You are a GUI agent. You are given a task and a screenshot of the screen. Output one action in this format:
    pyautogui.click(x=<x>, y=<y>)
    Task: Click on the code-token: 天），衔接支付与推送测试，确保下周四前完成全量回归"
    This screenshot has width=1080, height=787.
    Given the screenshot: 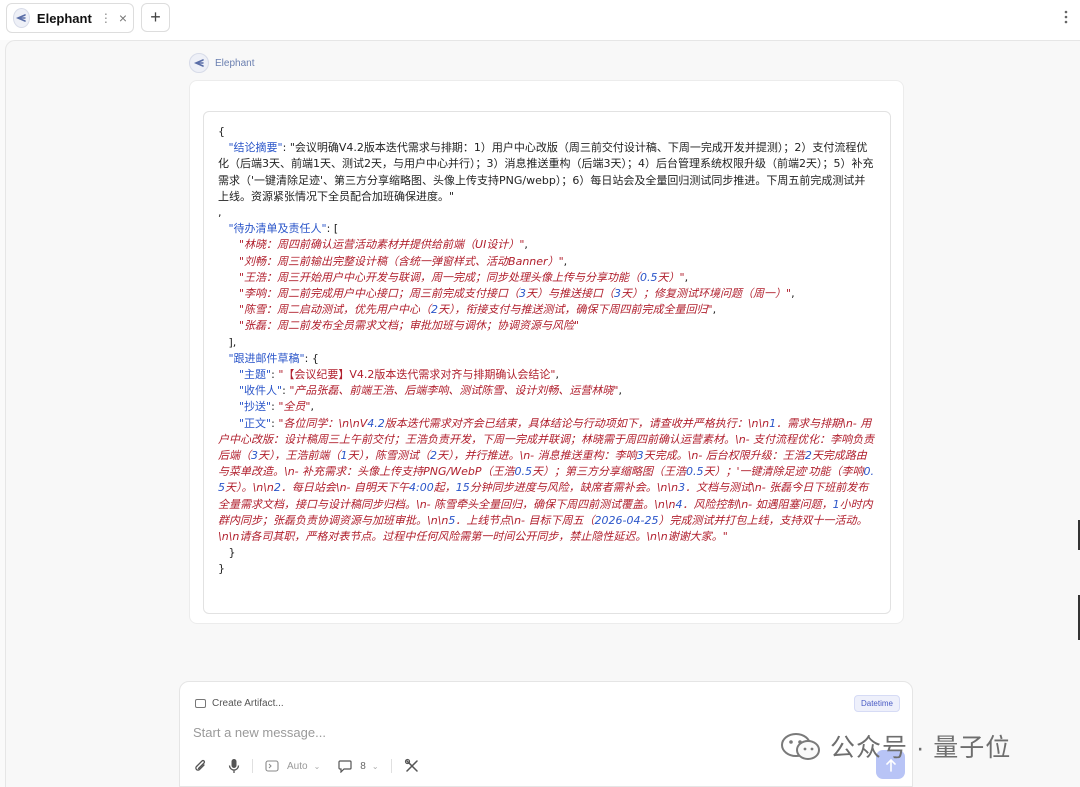 What is the action you would take?
    pyautogui.click(x=575, y=310)
    